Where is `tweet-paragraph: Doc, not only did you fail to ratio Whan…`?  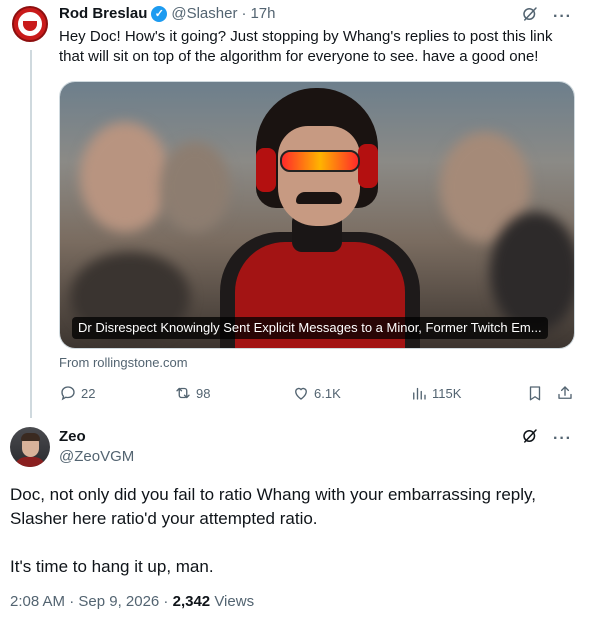
tweet-paragraph: Doc, not only did you fail to ratio Whan… is located at coordinates (273, 506).